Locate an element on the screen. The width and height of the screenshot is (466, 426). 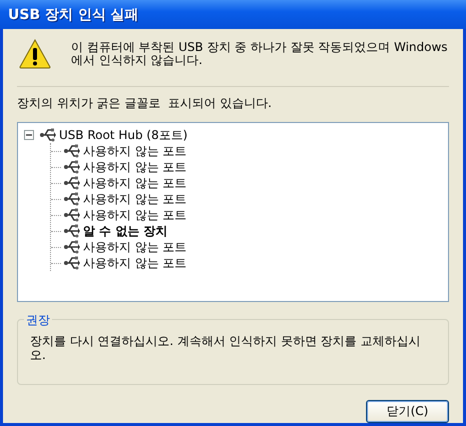
minus-icon is located at coordinates (29, 135).